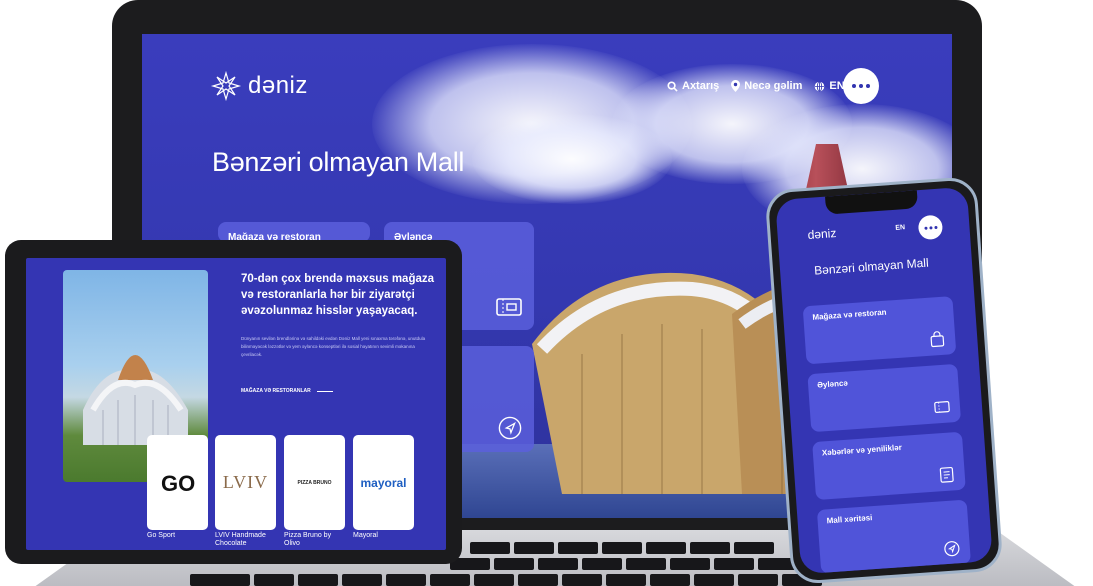  I want to click on logo-mark-icon, so click(226, 86).